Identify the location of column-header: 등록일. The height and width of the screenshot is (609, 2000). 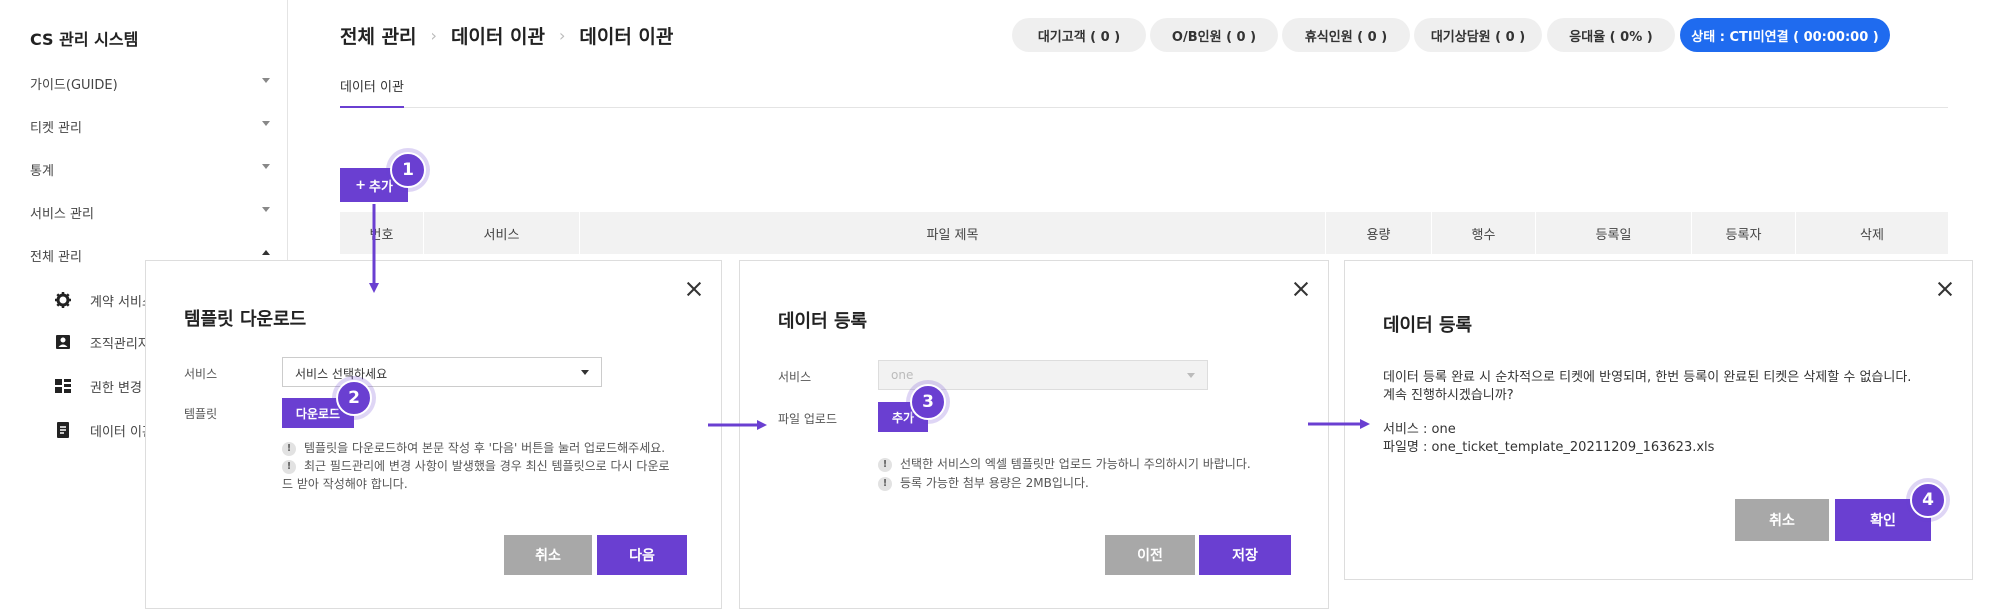
(1614, 233).